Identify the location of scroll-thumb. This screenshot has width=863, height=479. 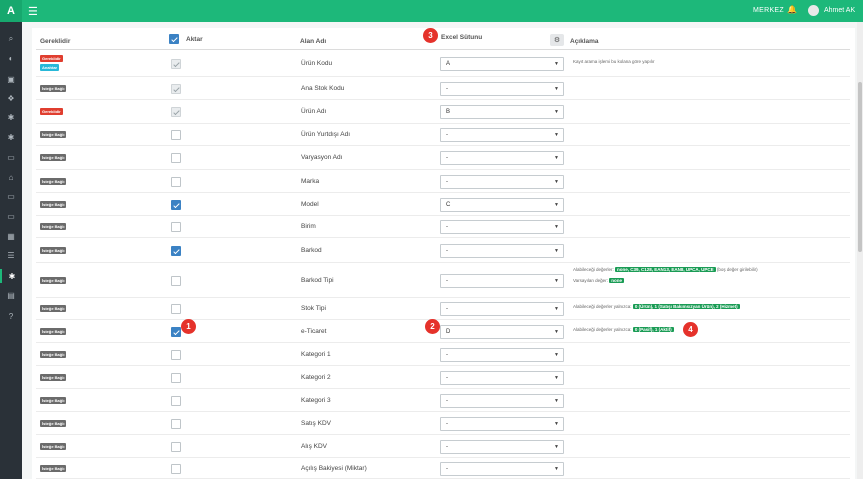
(860, 167).